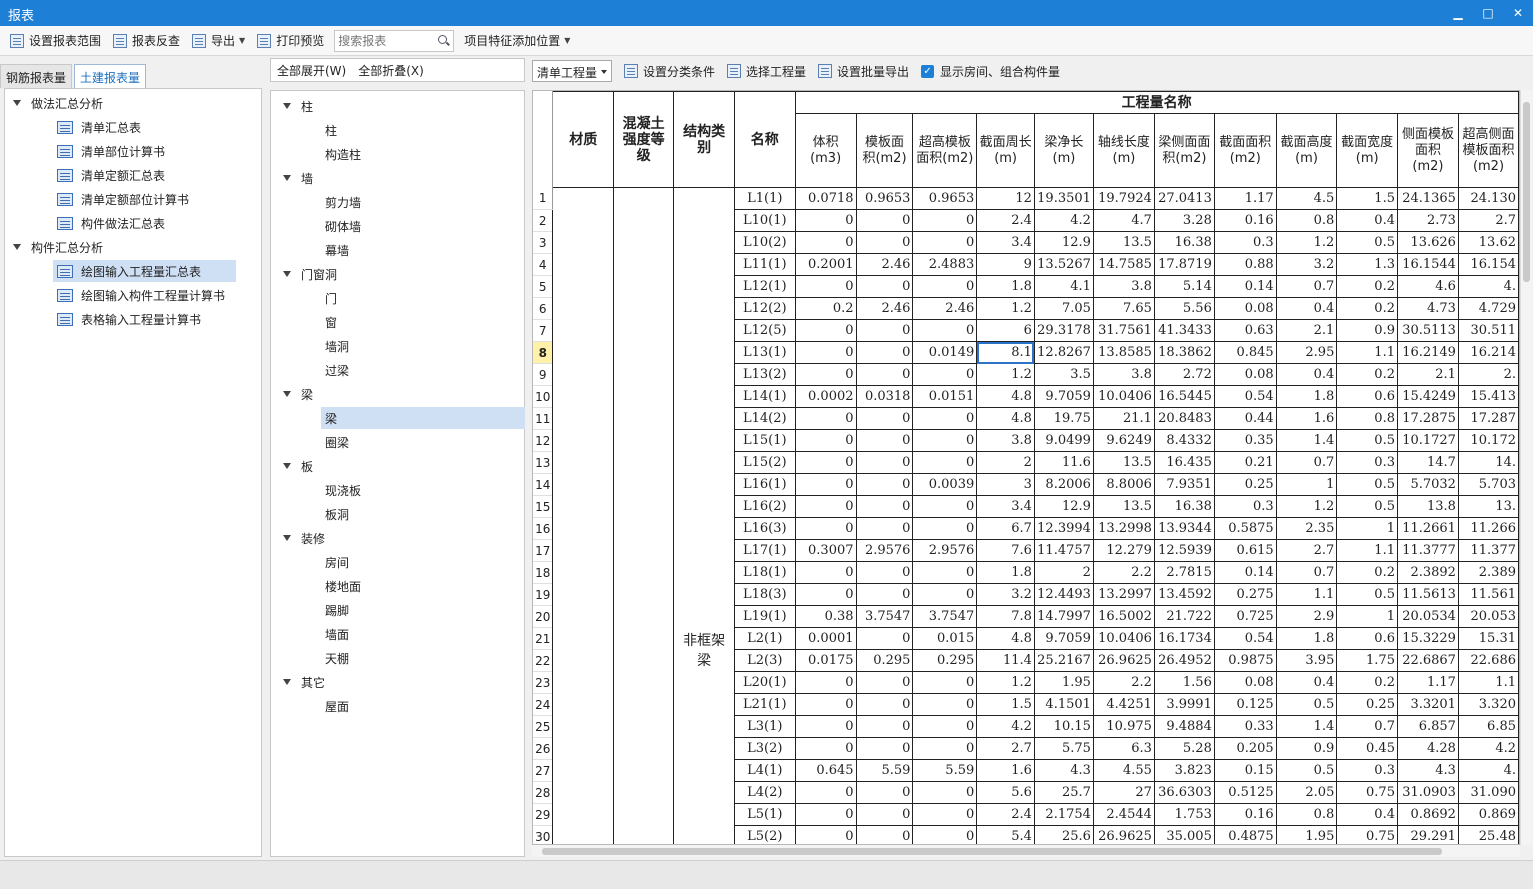  What do you see at coordinates (1427, 594) in the screenshot?
I see `cell-value: 11.5613` at bounding box center [1427, 594].